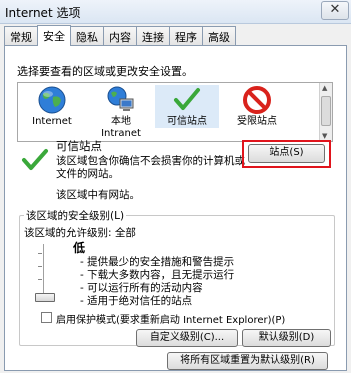 This screenshot has height=373, width=351. What do you see at coordinates (157, 262) in the screenshot?
I see `level-bullet: - 提供最少的安全措施和警告提示` at bounding box center [157, 262].